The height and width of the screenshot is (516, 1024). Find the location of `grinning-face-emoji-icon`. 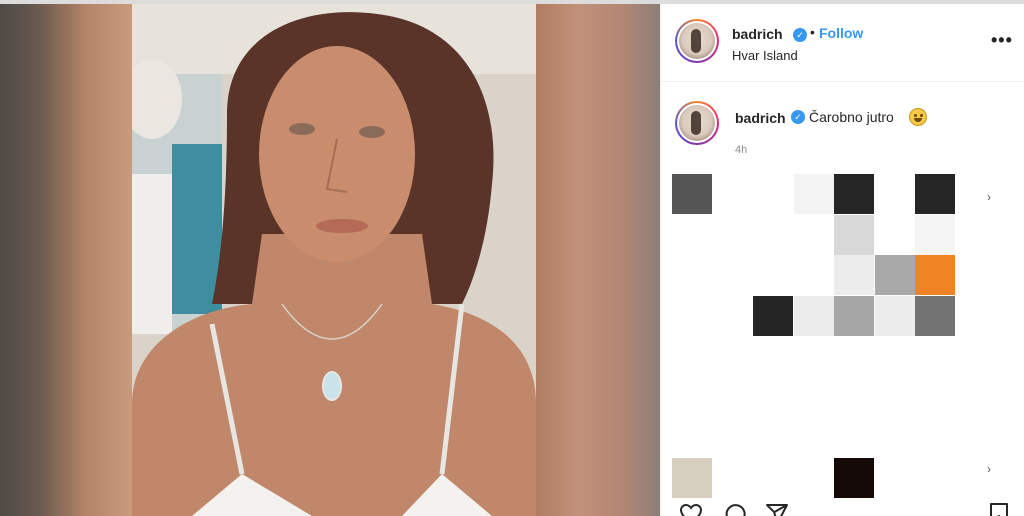

grinning-face-emoji-icon is located at coordinates (918, 117).